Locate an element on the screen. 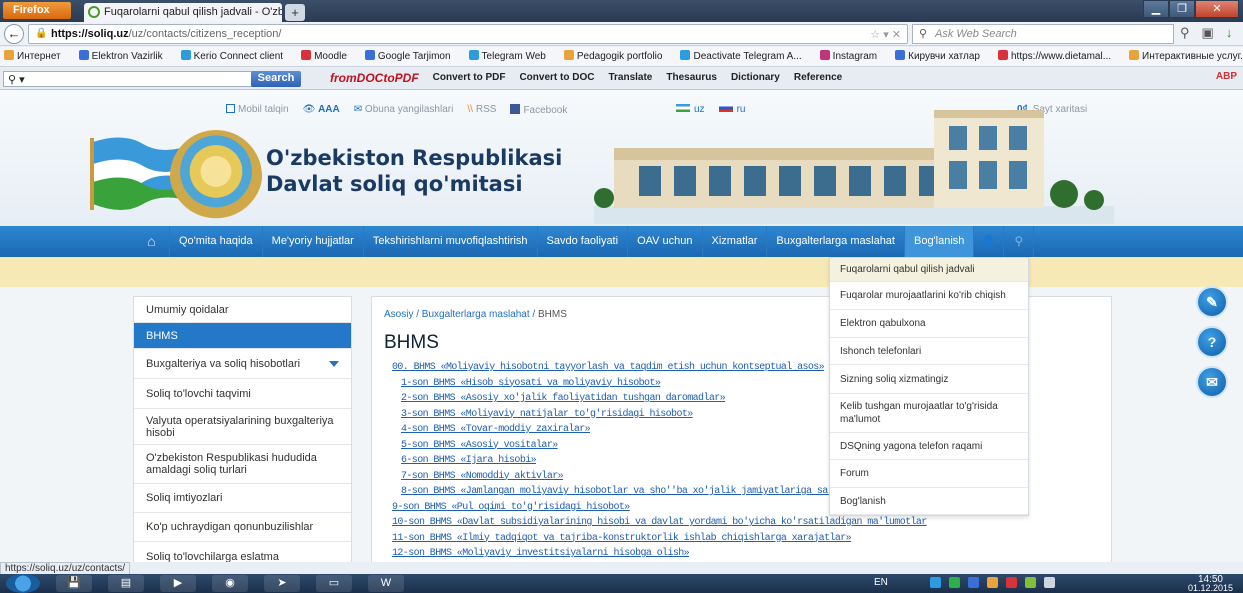 Image resolution: width=1243 pixels, height=593 pixels. explorer-app-icon: ▭ is located at coordinates (334, 583).